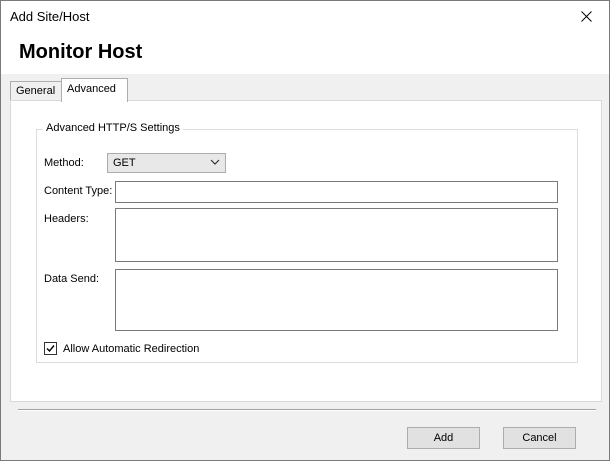 Image resolution: width=610 pixels, height=461 pixels. Describe the element at coordinates (81, 52) in the screenshot. I see `page-title: Monitor Host` at that location.